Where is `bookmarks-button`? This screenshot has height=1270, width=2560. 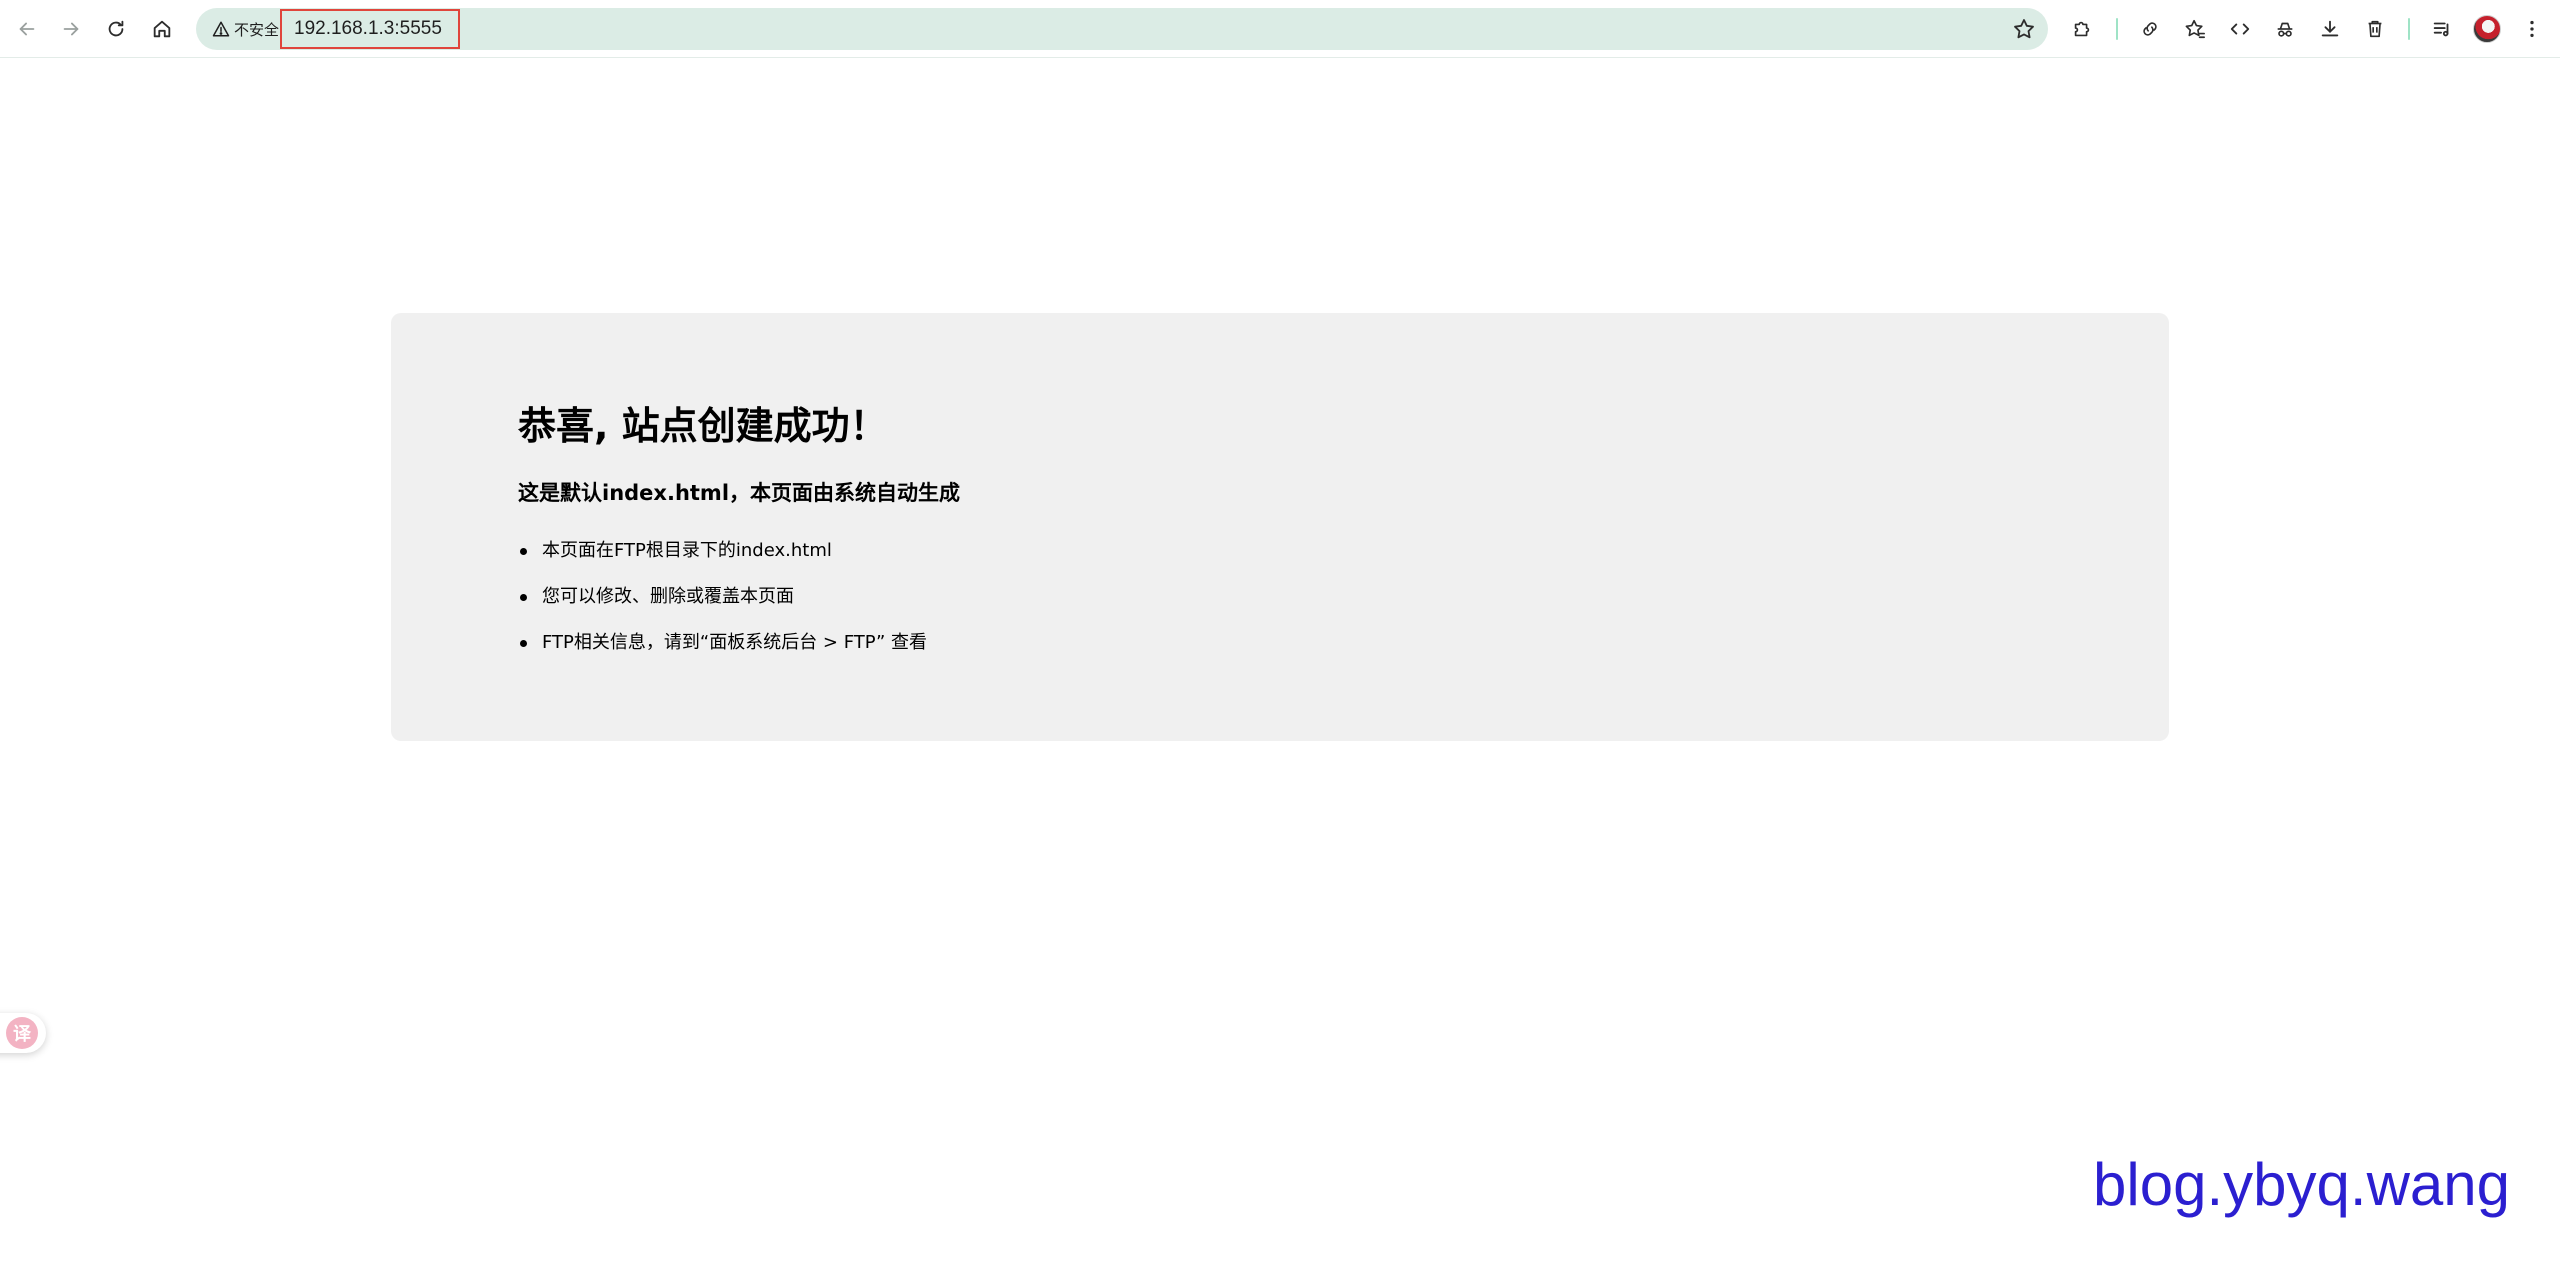
bookmarks-button is located at coordinates (2195, 29).